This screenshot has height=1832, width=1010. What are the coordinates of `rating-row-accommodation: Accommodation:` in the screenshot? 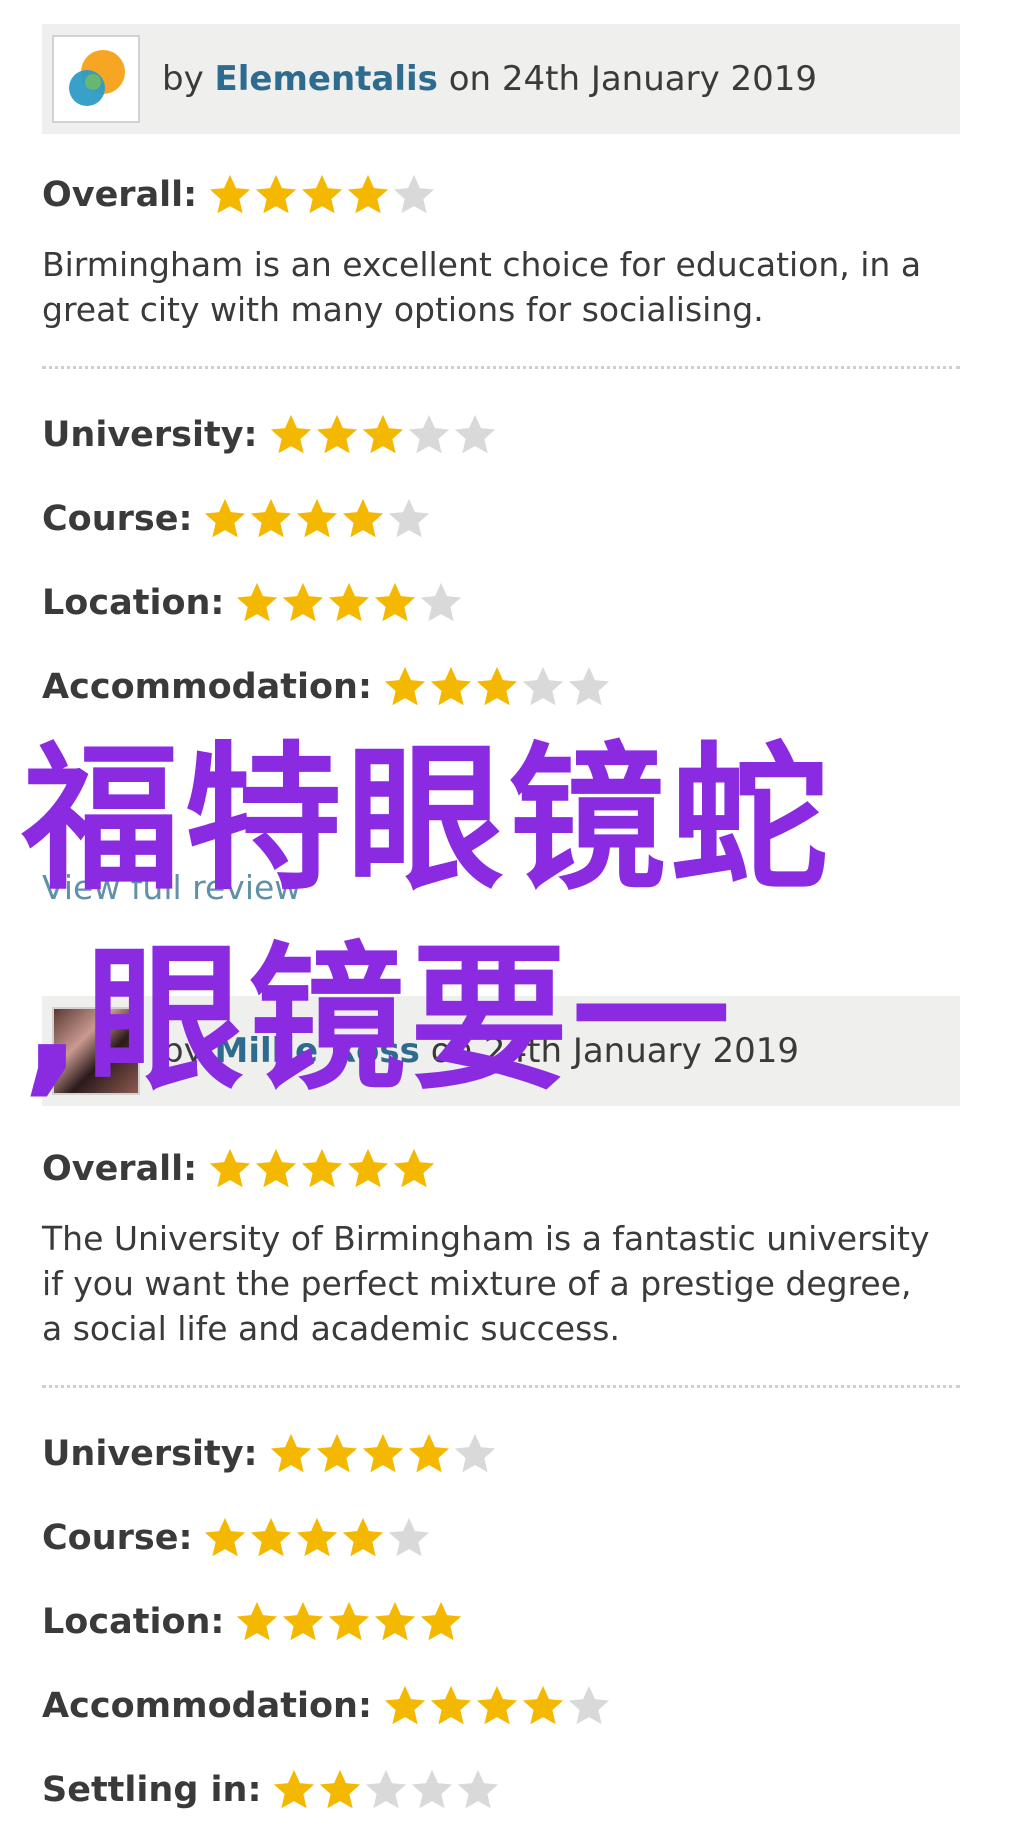 It's located at (501, 1706).